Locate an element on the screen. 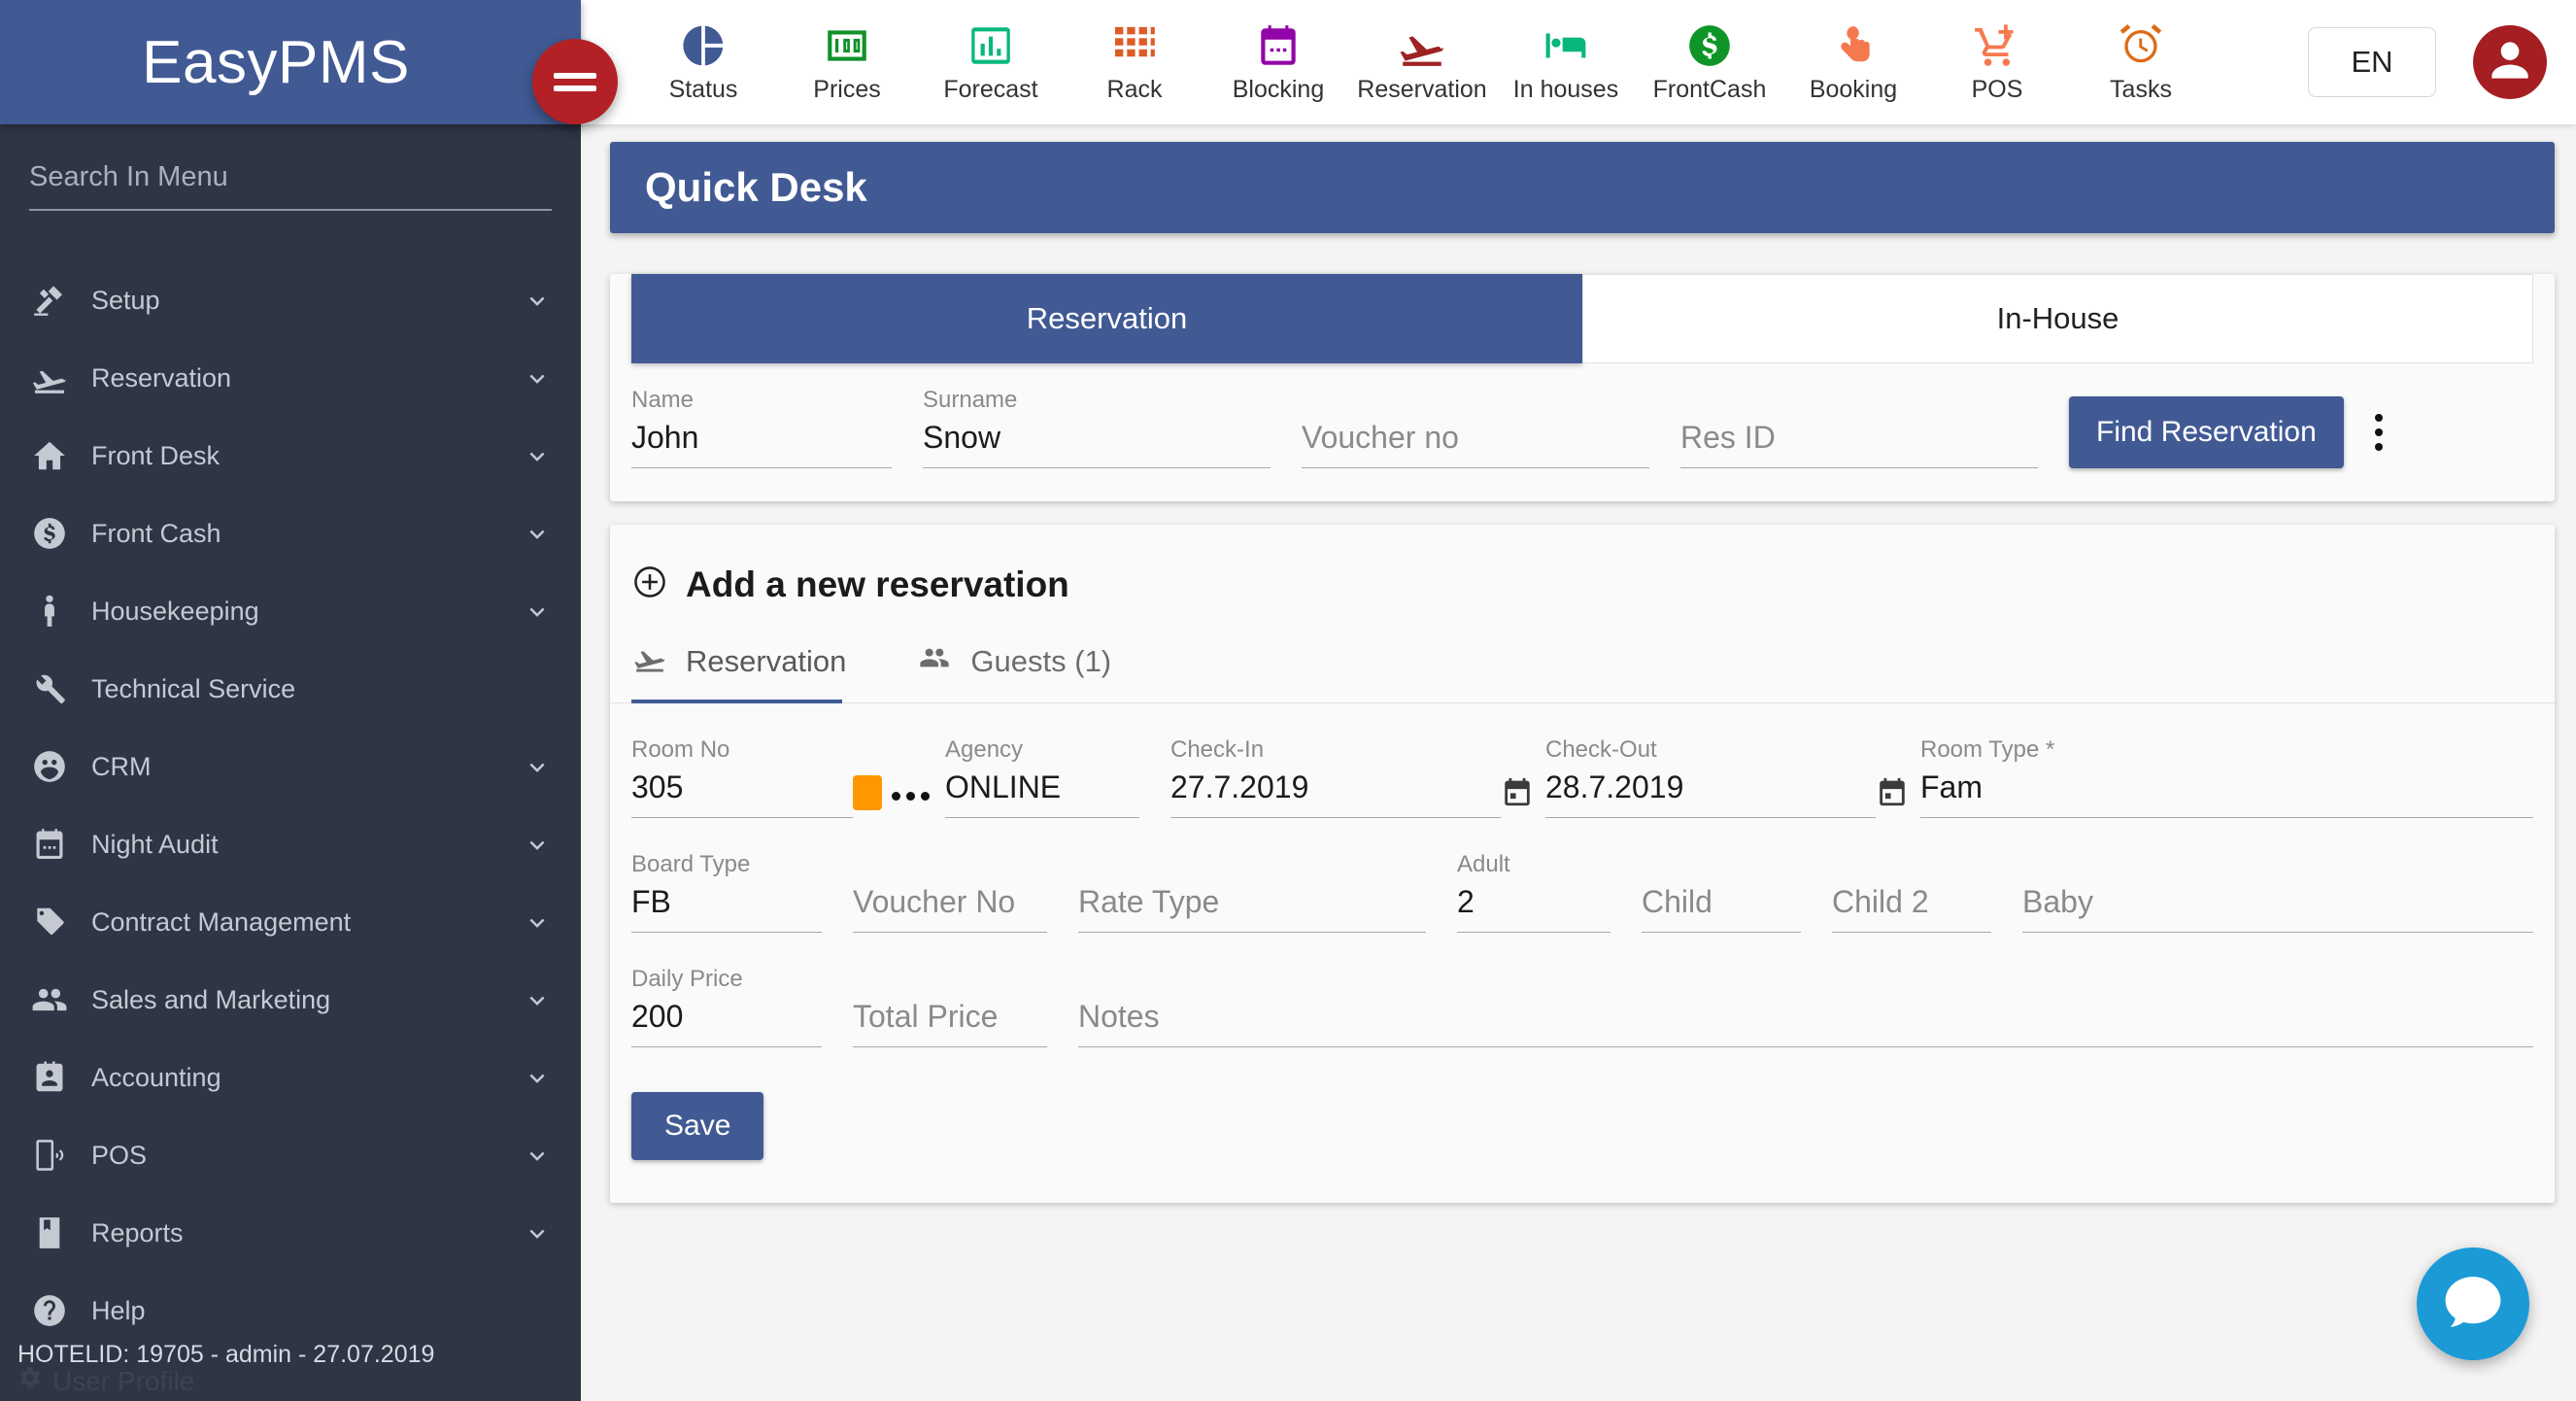 This screenshot has width=2576, height=1401. name-input is located at coordinates (761, 442).